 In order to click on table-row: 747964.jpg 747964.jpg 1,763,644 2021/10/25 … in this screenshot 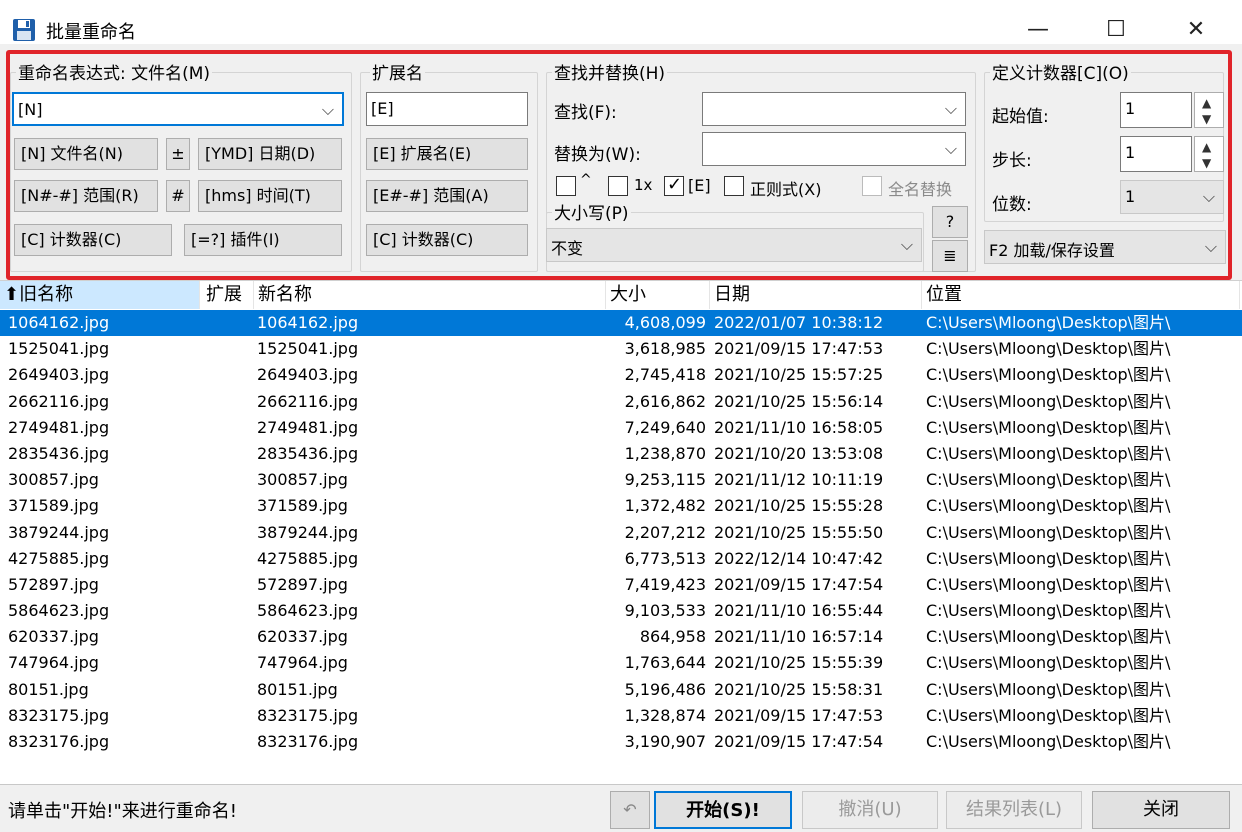, I will do `click(621, 663)`.